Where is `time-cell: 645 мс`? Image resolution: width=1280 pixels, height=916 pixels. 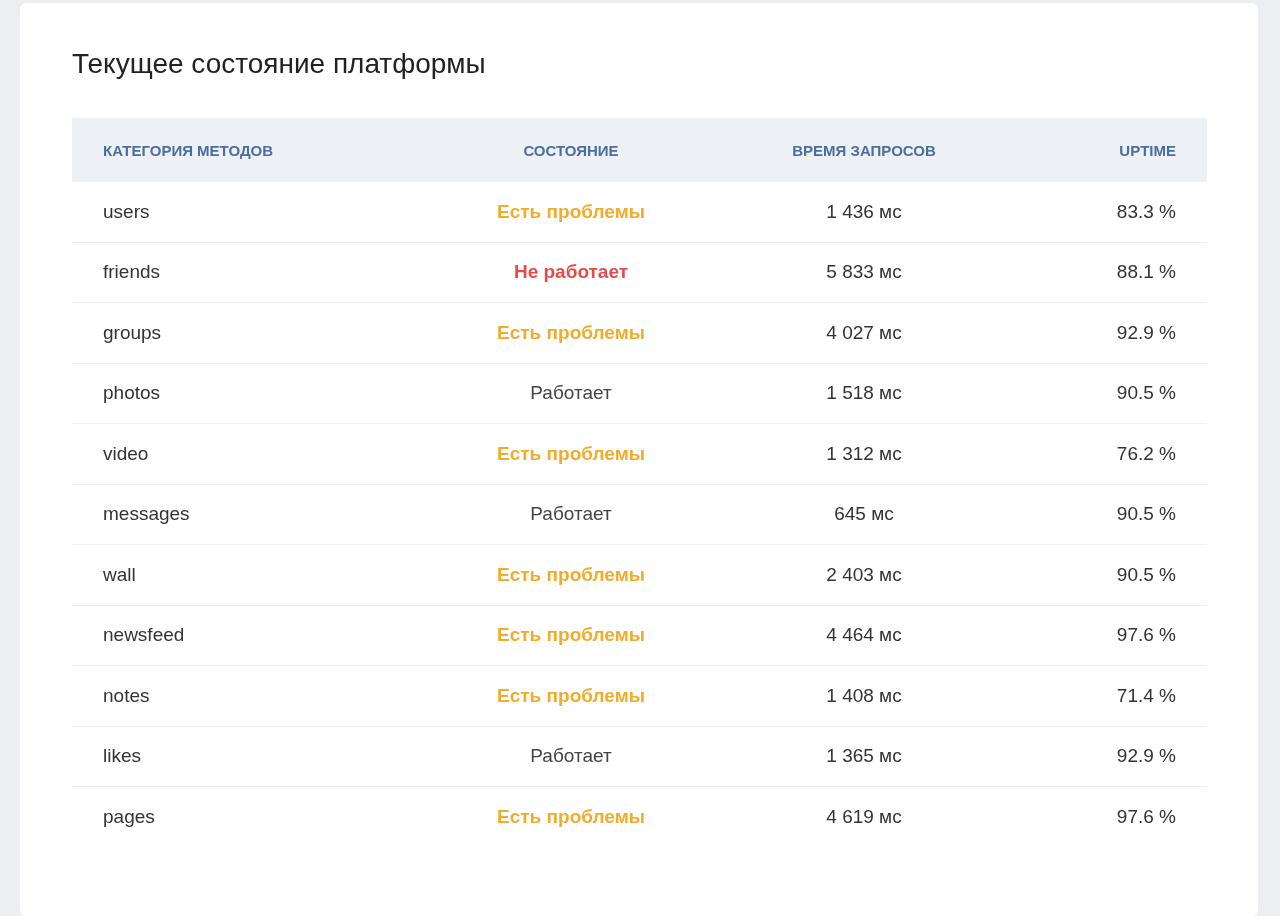 time-cell: 645 мс is located at coordinates (864, 514).